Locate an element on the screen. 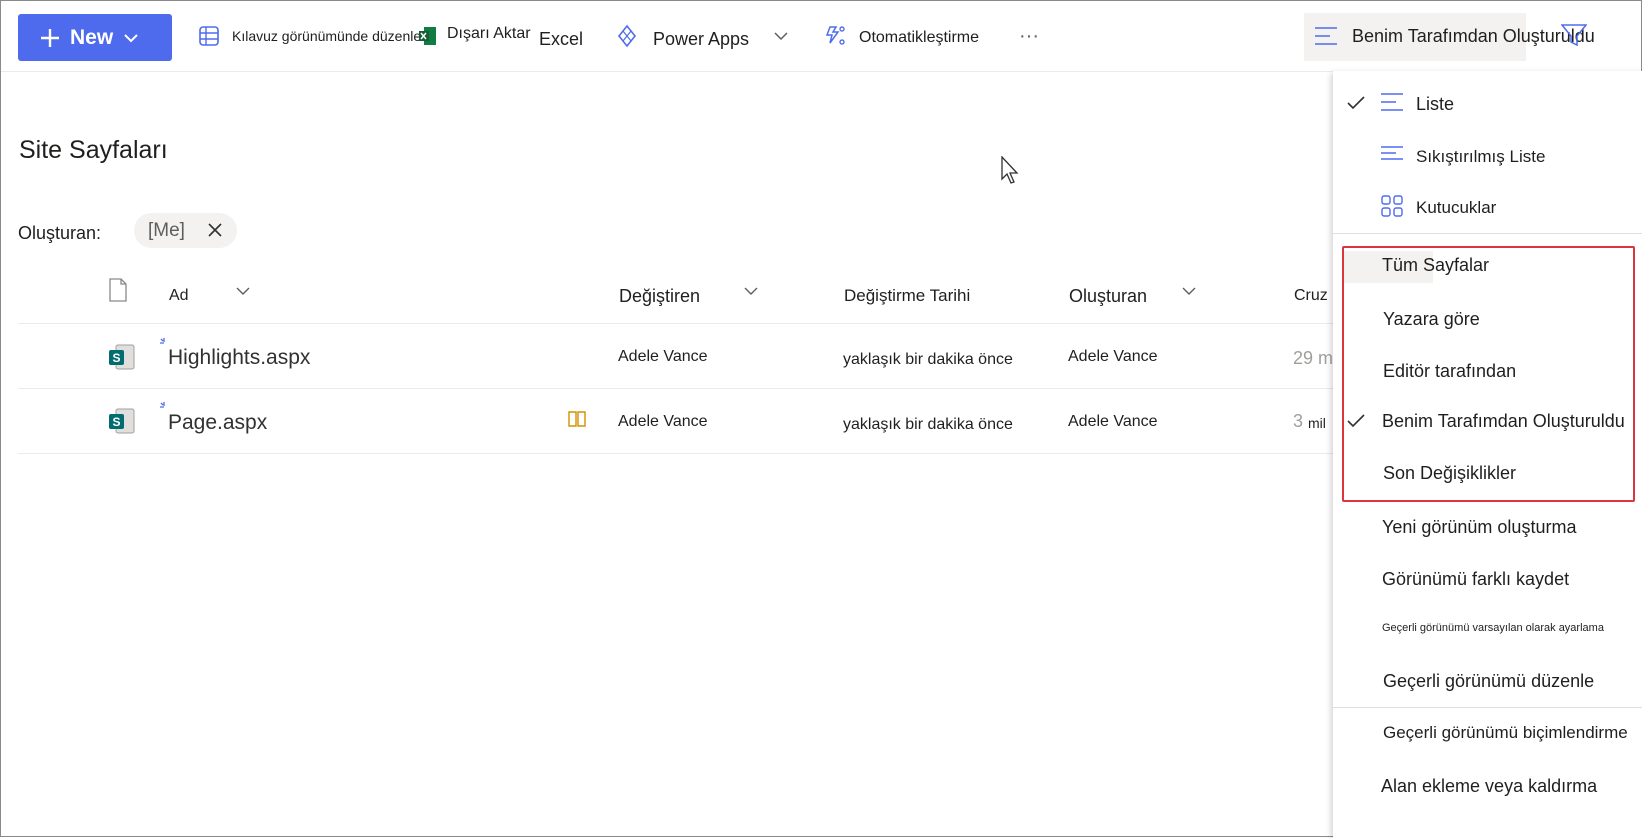 This screenshot has width=1642, height=838. column-header-modified-by-label: Değiştiren is located at coordinates (660, 295).